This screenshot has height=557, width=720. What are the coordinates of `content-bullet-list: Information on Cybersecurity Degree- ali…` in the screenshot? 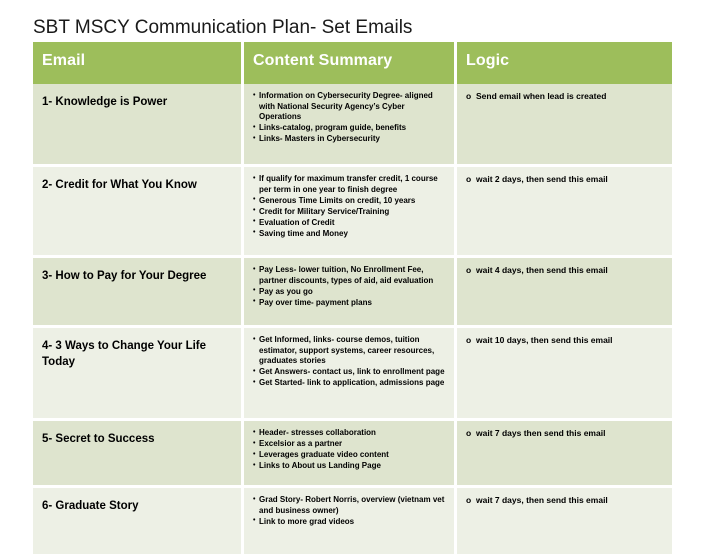 It's located at (350, 118).